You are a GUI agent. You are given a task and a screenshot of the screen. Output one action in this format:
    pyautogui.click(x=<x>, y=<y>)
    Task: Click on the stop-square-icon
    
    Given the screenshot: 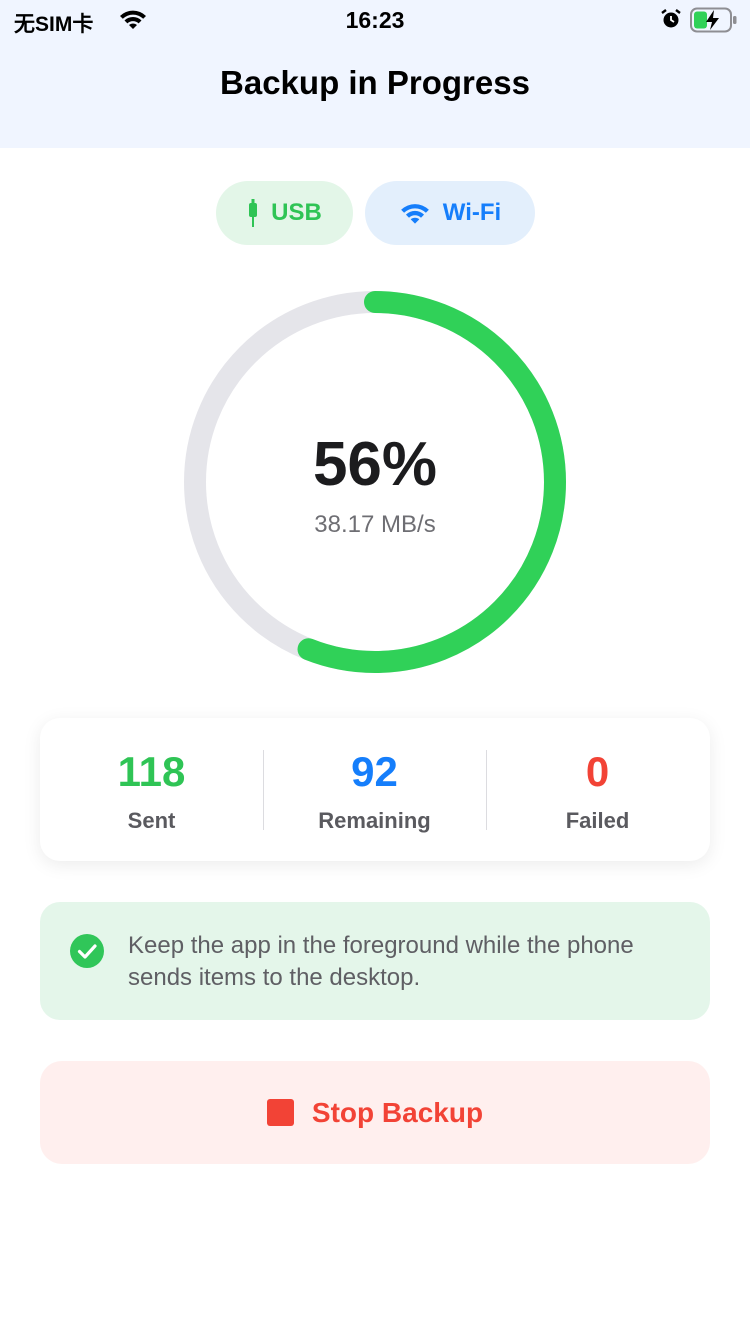 What is the action you would take?
    pyautogui.click(x=280, y=1112)
    